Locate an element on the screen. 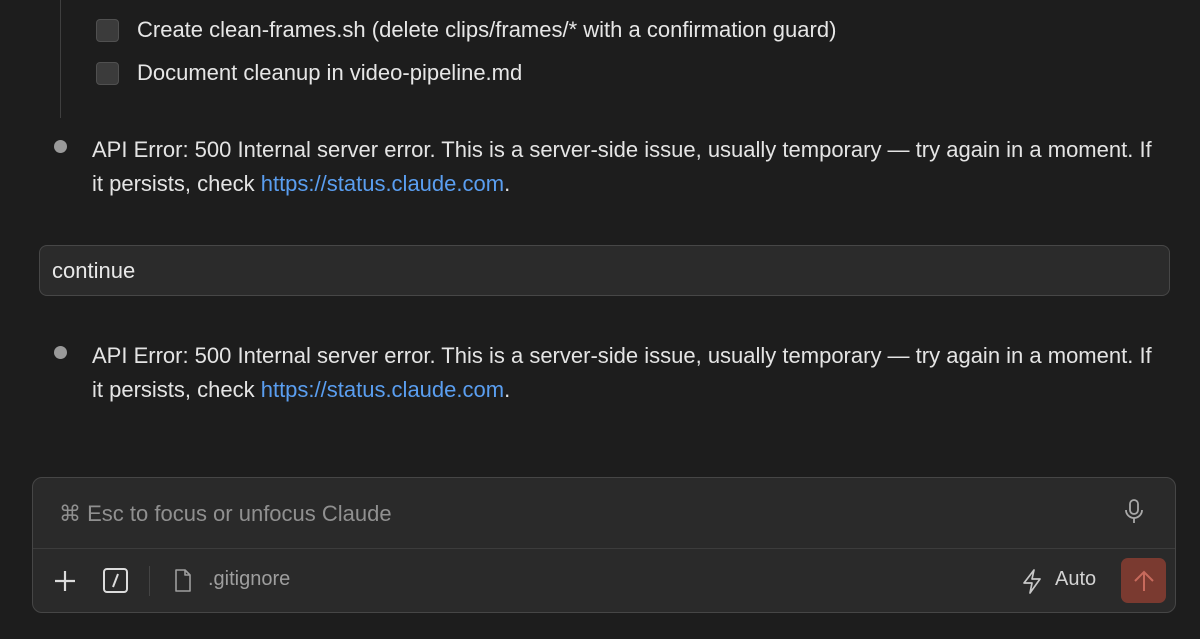 Image resolution: width=1200 pixels, height=639 pixels. file-icon is located at coordinates (183, 580).